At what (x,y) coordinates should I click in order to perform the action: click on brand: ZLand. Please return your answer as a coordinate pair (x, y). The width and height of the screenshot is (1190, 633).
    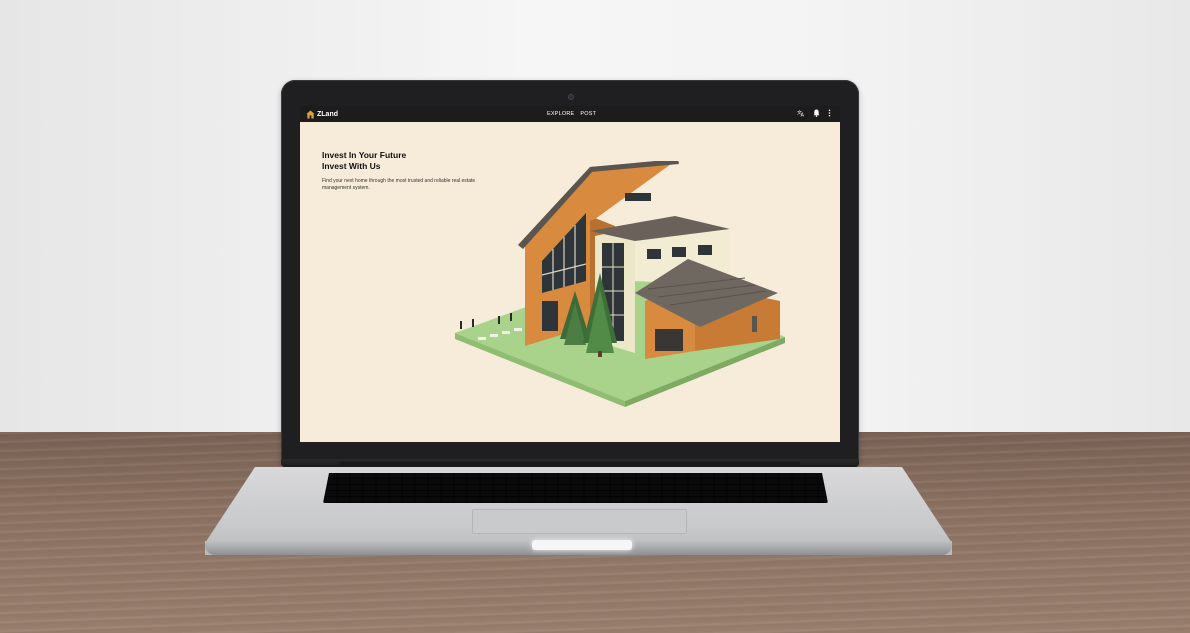
    Looking at the image, I should click on (322, 114).